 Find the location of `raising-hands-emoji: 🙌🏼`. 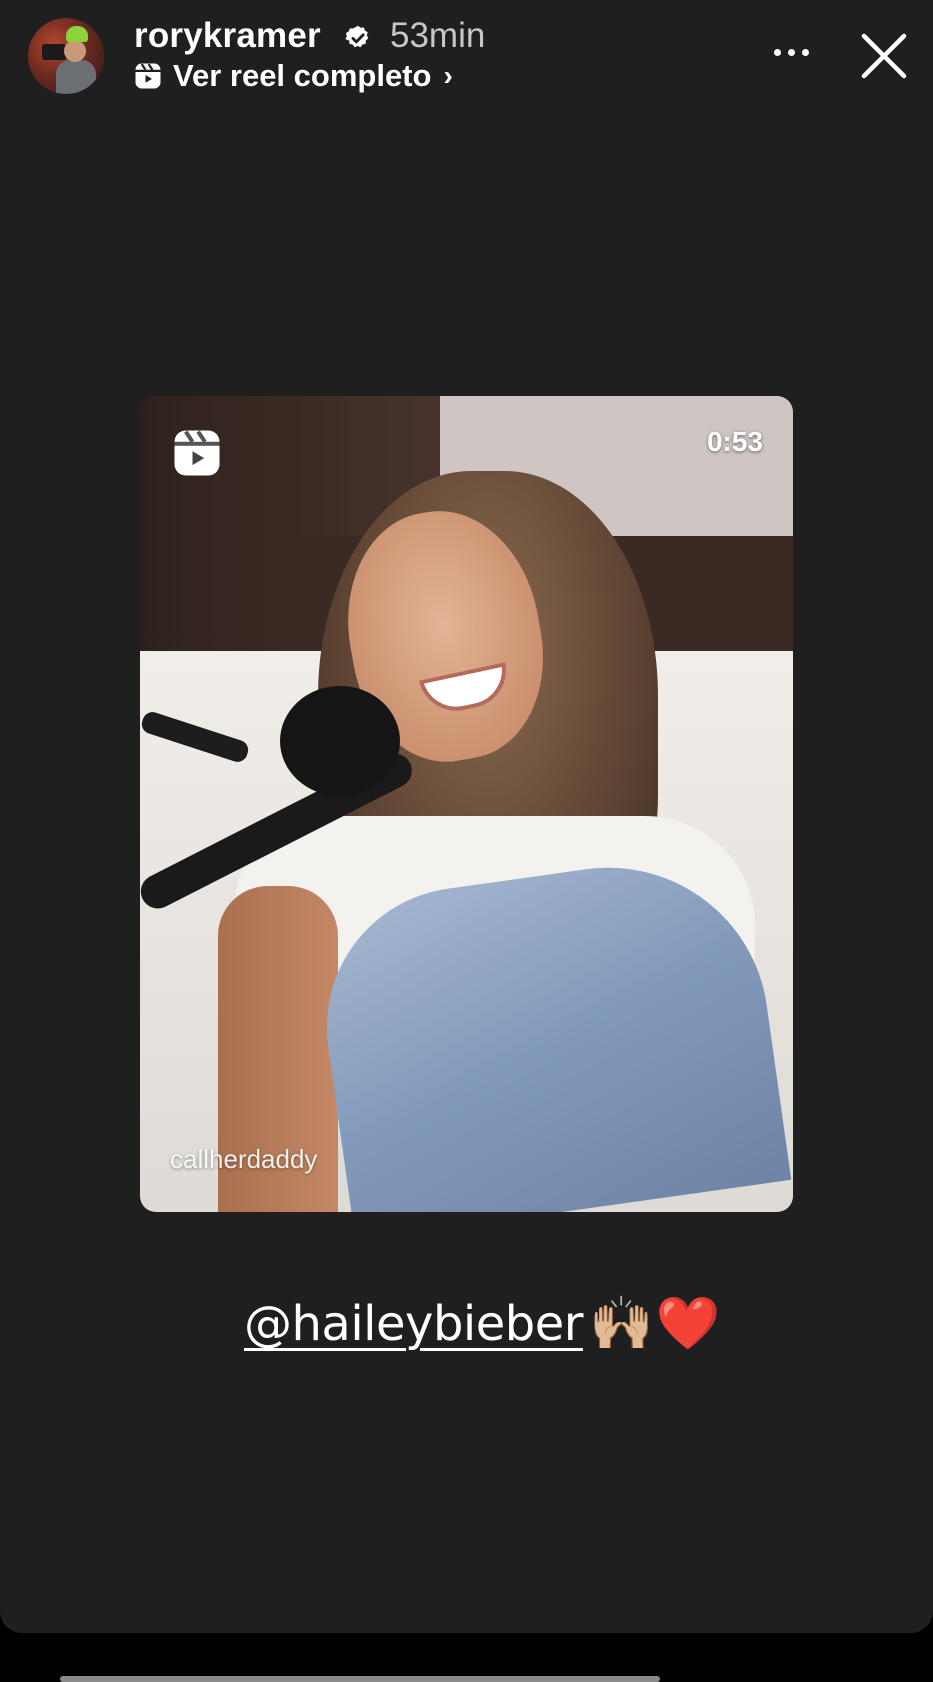

raising-hands-emoji: 🙌🏼 is located at coordinates (621, 1324).